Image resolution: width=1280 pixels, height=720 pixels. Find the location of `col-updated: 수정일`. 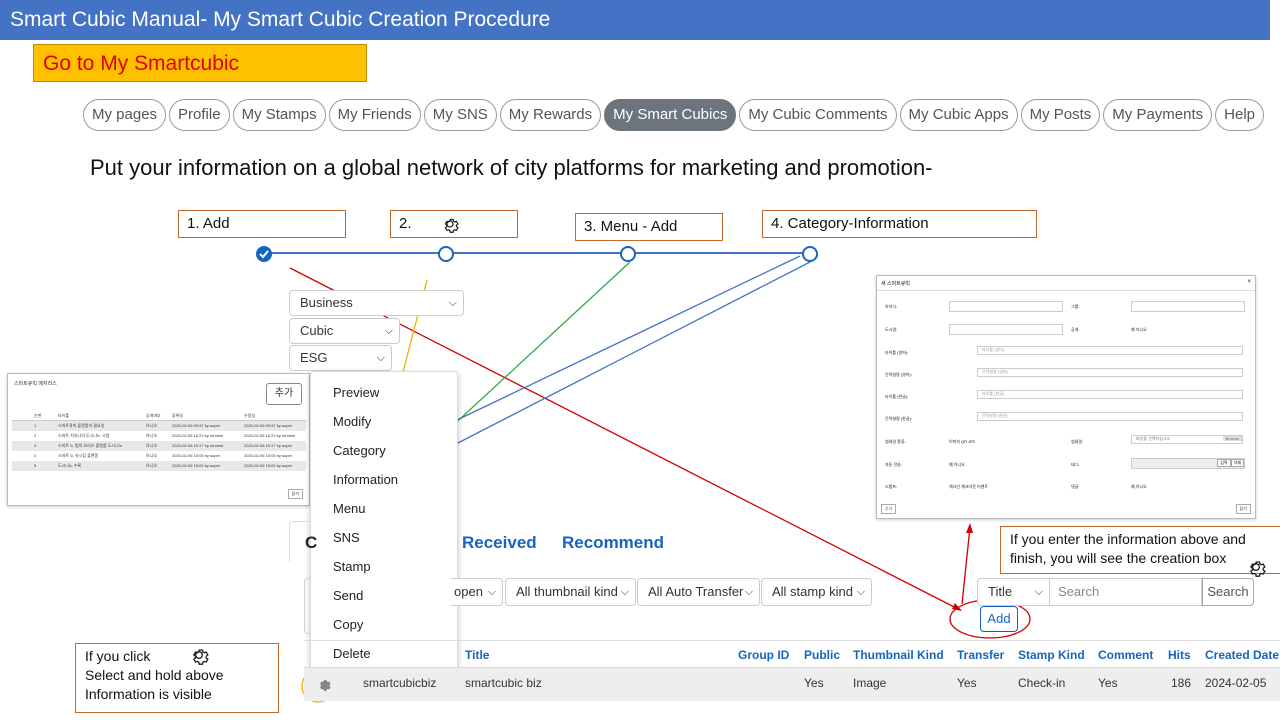

col-updated: 수정일 is located at coordinates (250, 415).